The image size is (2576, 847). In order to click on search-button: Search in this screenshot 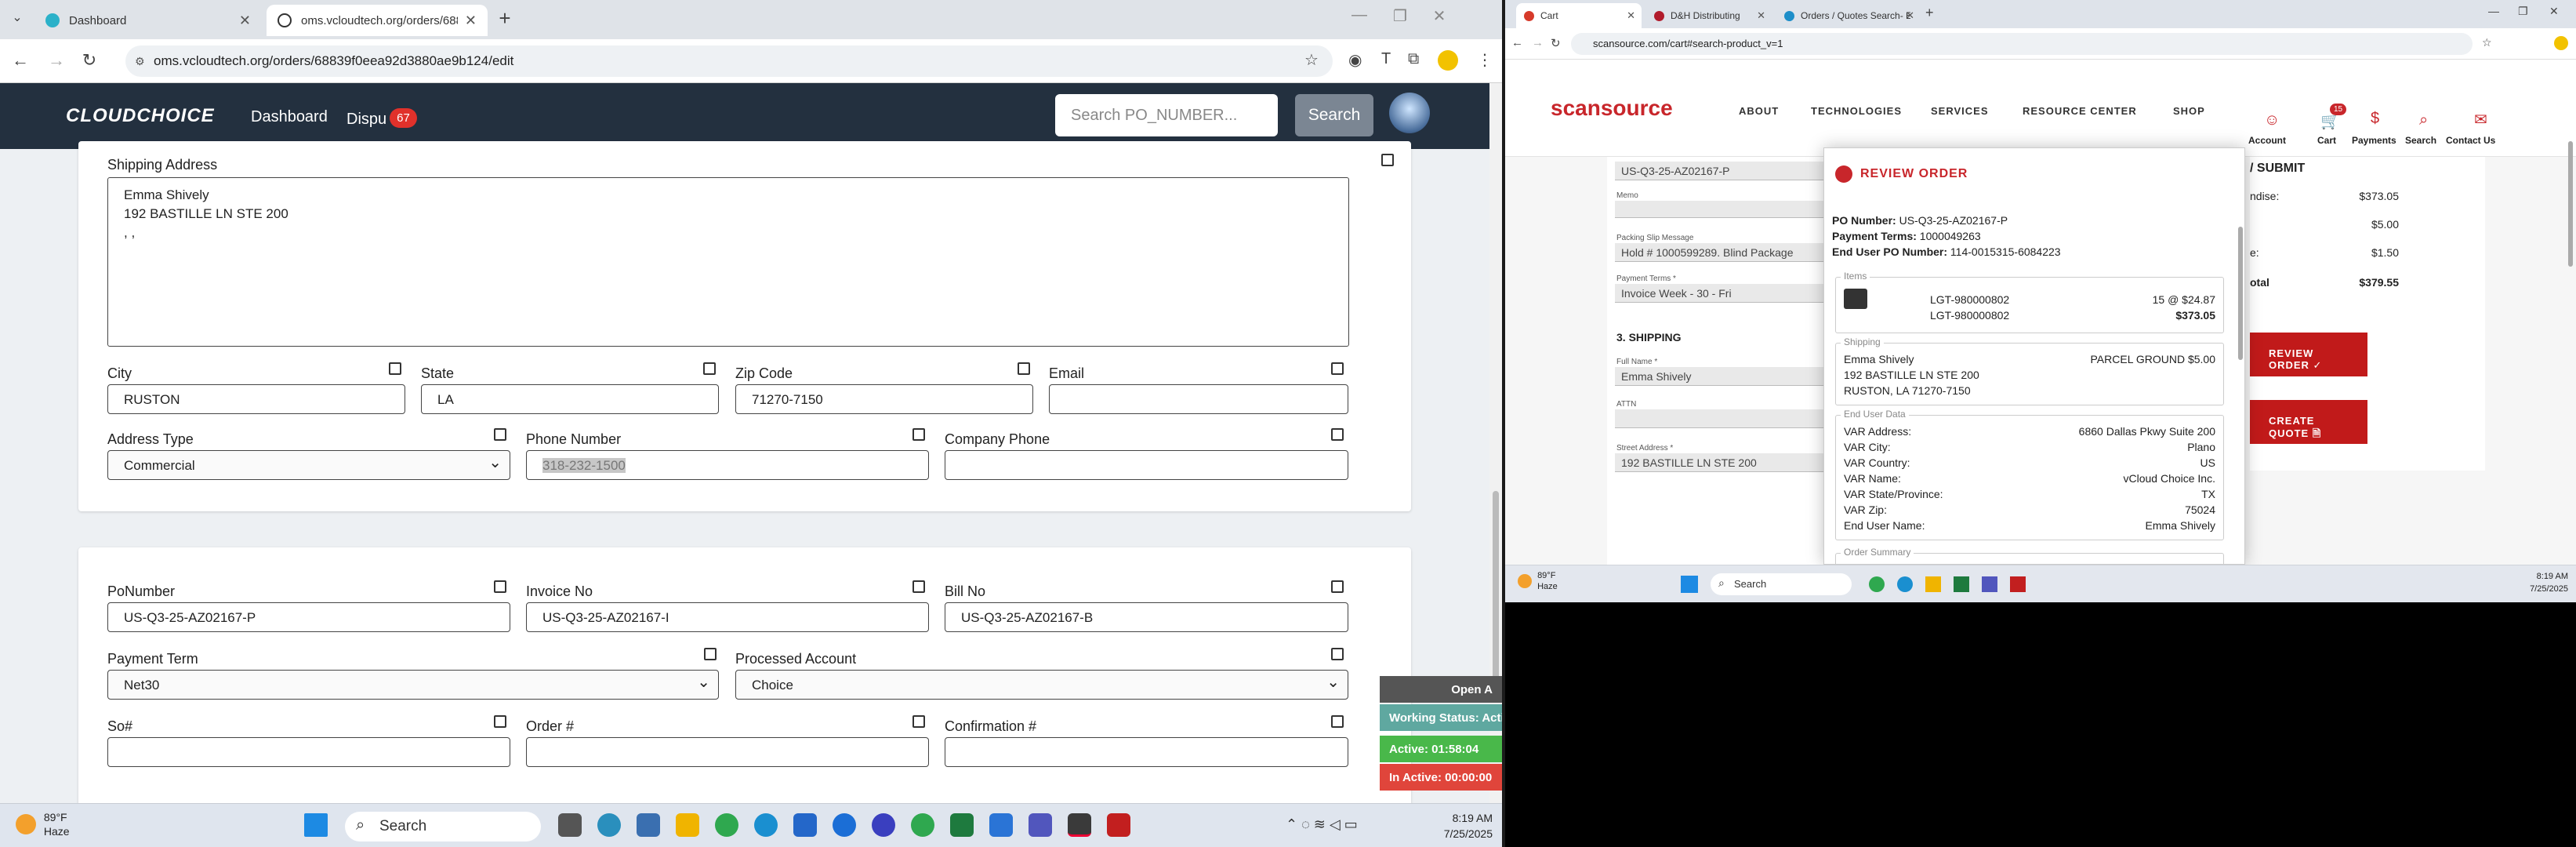, I will do `click(1334, 115)`.